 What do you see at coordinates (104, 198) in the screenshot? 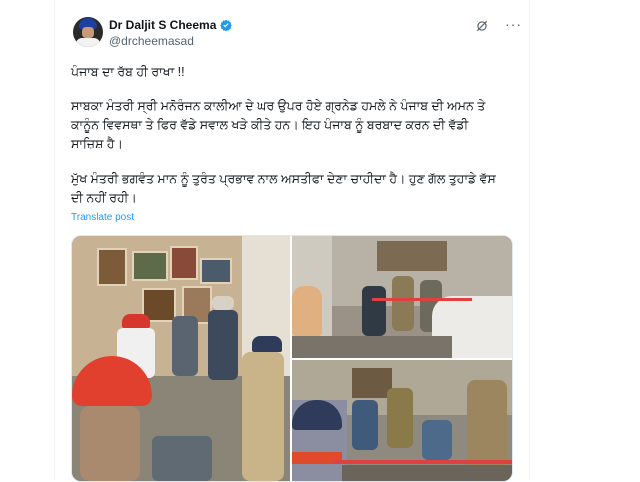
I see `post-text-p3-l2: ਦੀ ਨਹੀਂ ਰਹੀ।` at bounding box center [104, 198].